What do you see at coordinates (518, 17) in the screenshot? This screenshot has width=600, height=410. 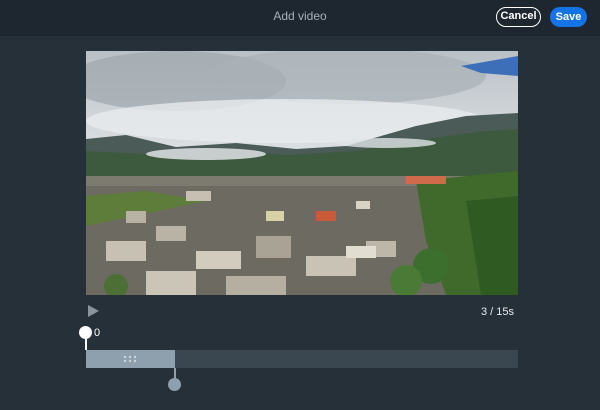 I see `cancel-button: Cancel` at bounding box center [518, 17].